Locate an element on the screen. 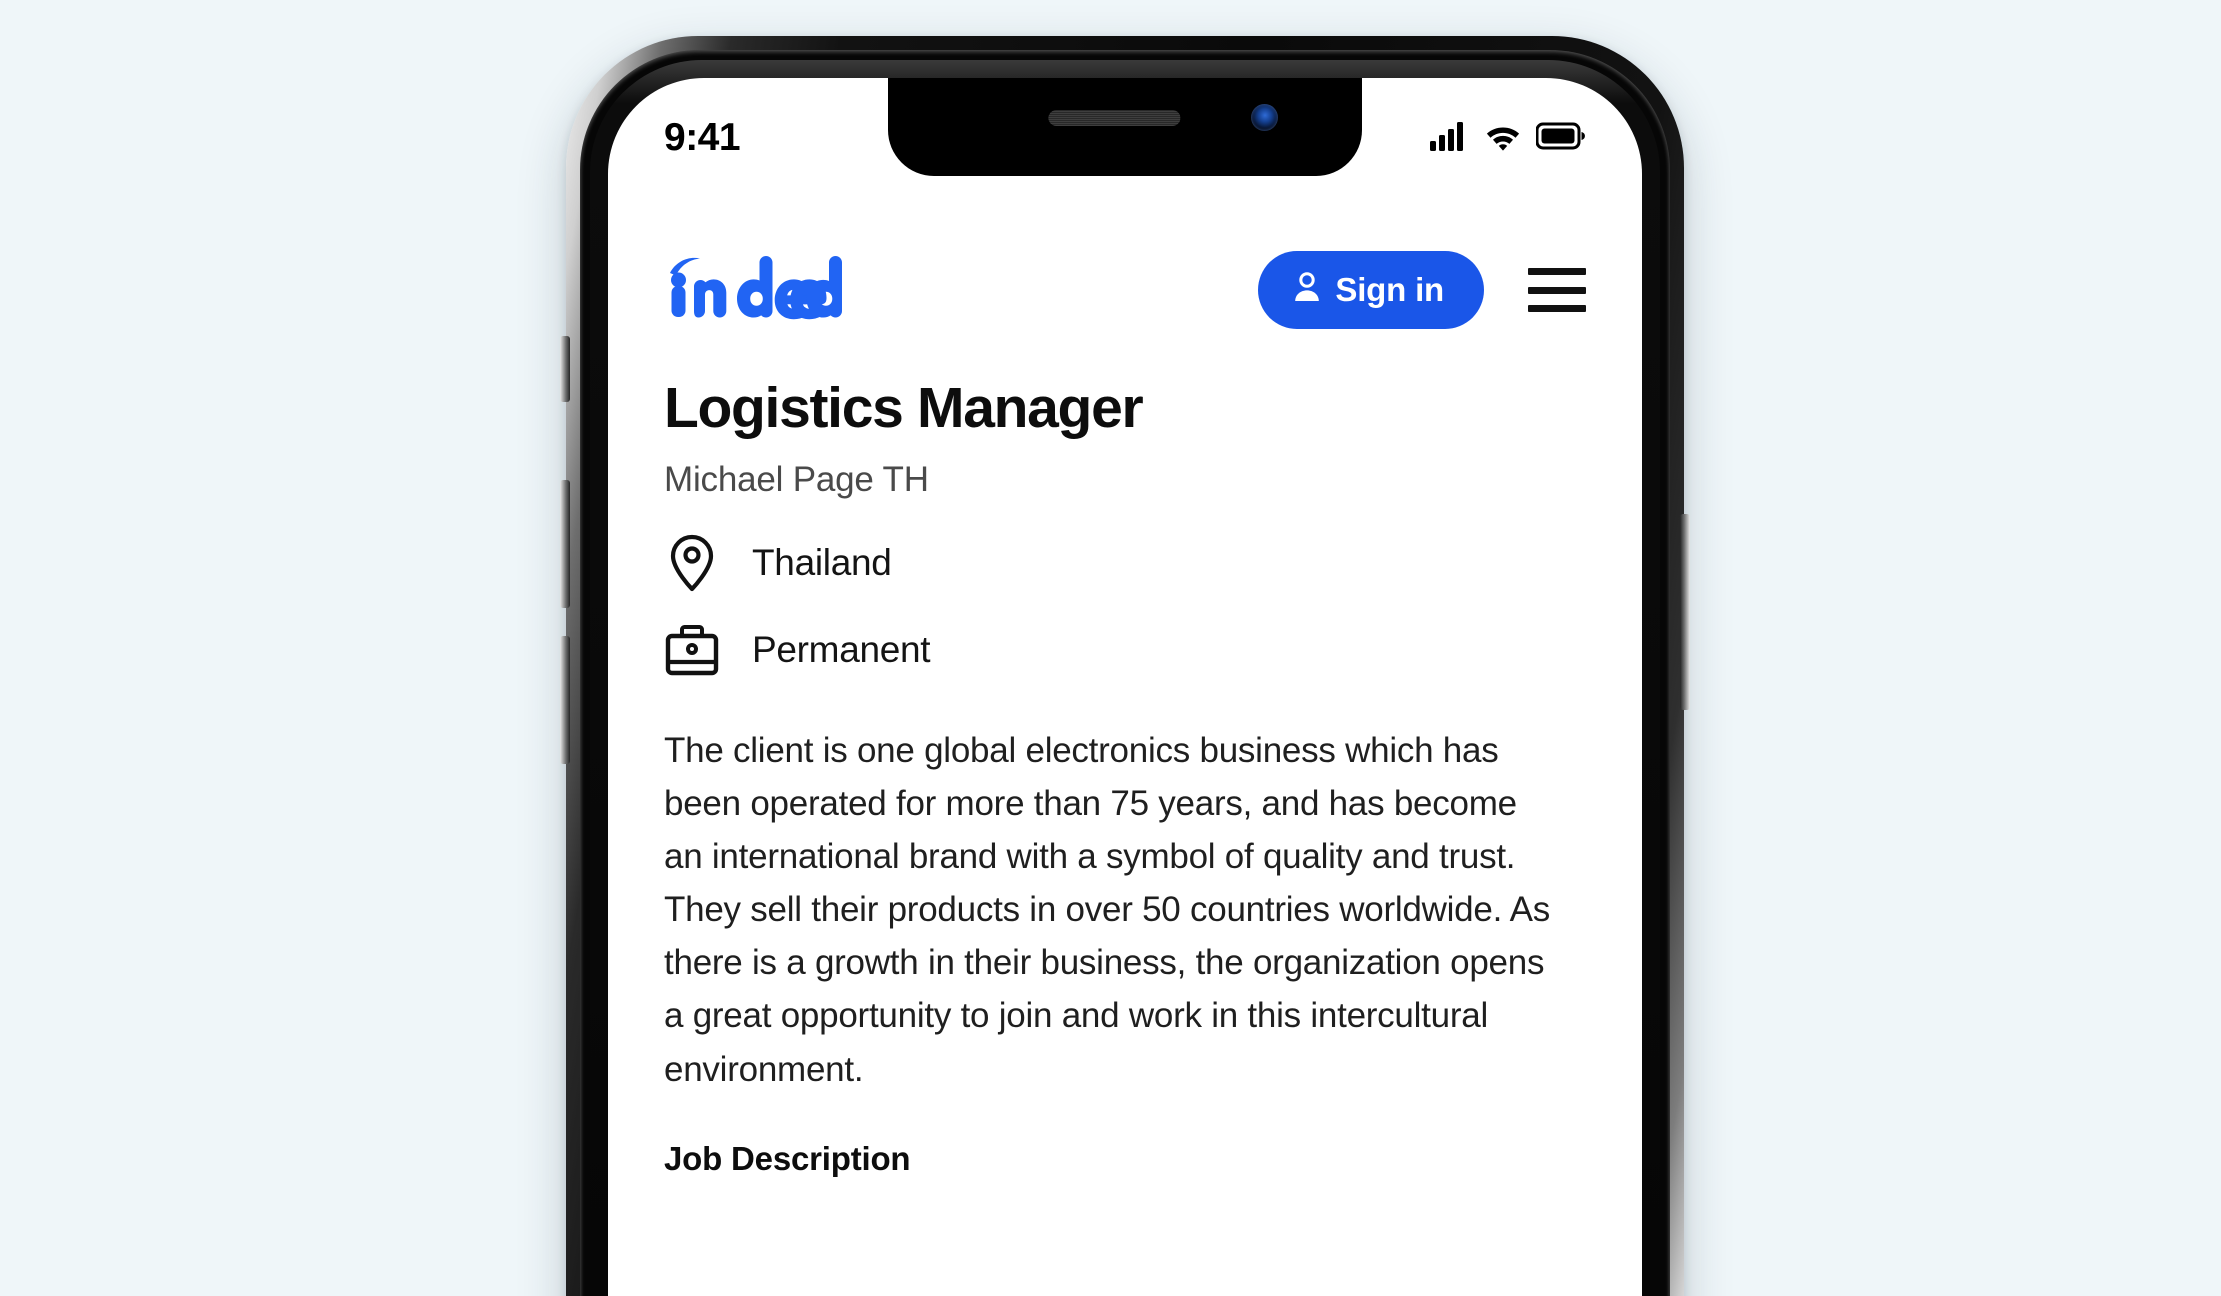 This screenshot has height=1296, width=2221. status-bar-time: 9:41 is located at coordinates (702, 137).